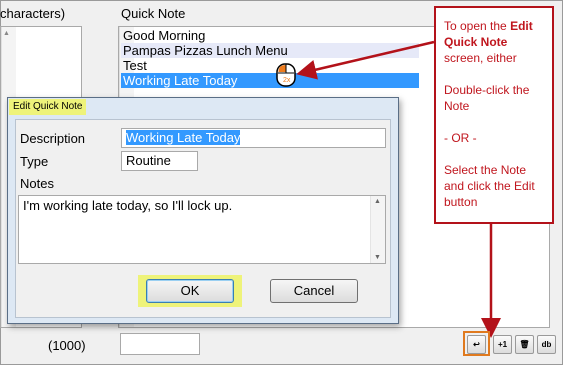 Image resolution: width=563 pixels, height=365 pixels. What do you see at coordinates (487, 98) in the screenshot?
I see `callout-line-2: Double-click the Note` at bounding box center [487, 98].